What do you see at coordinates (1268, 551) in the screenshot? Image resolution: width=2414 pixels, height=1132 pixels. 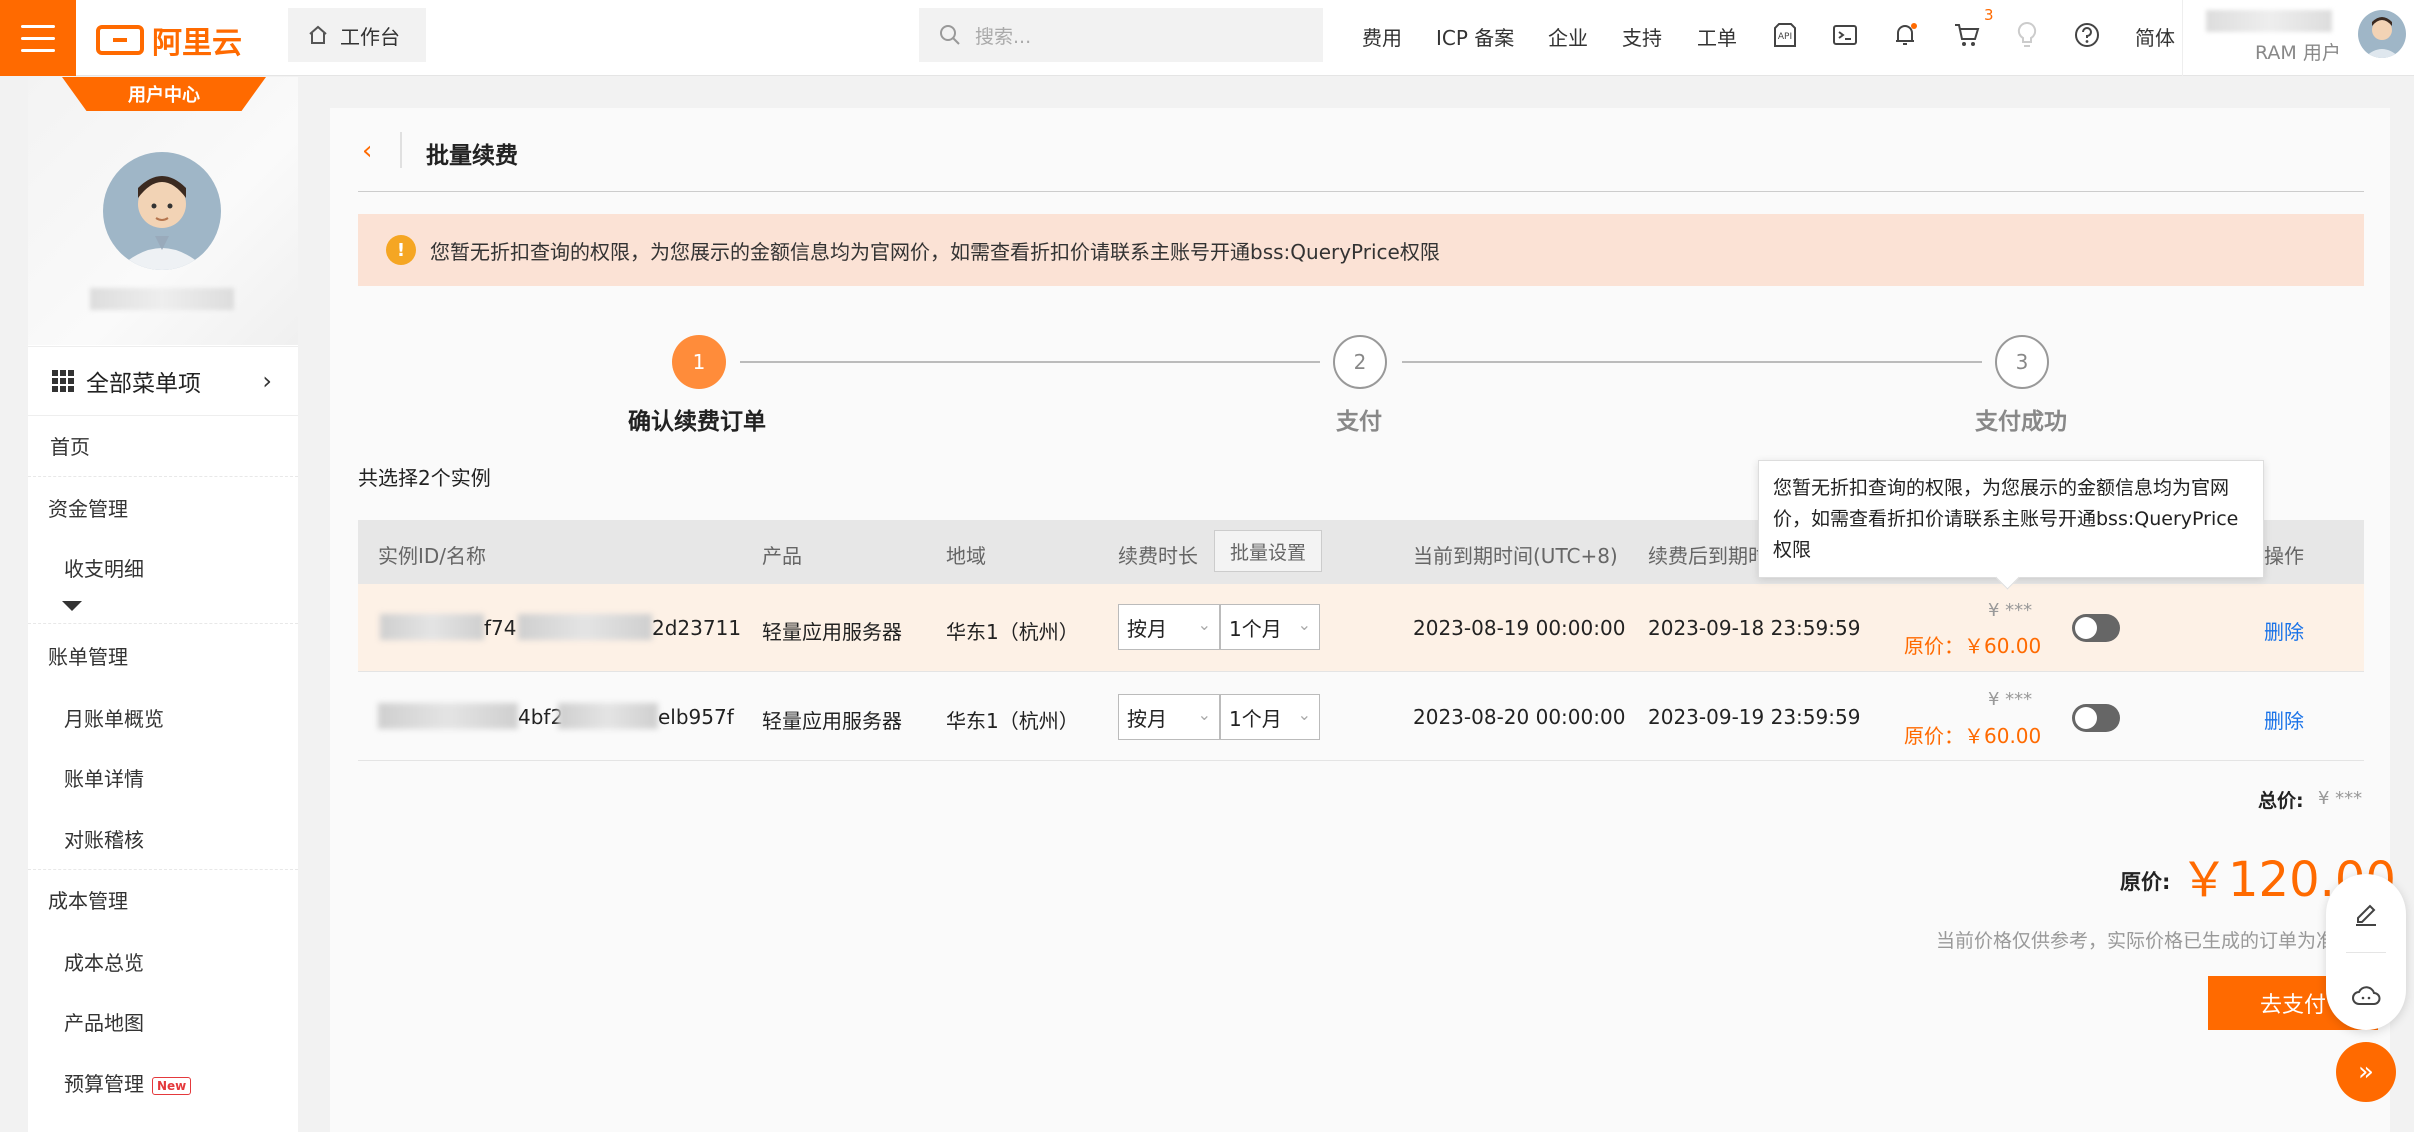 I see `batch-settings-button: 批量设置` at bounding box center [1268, 551].